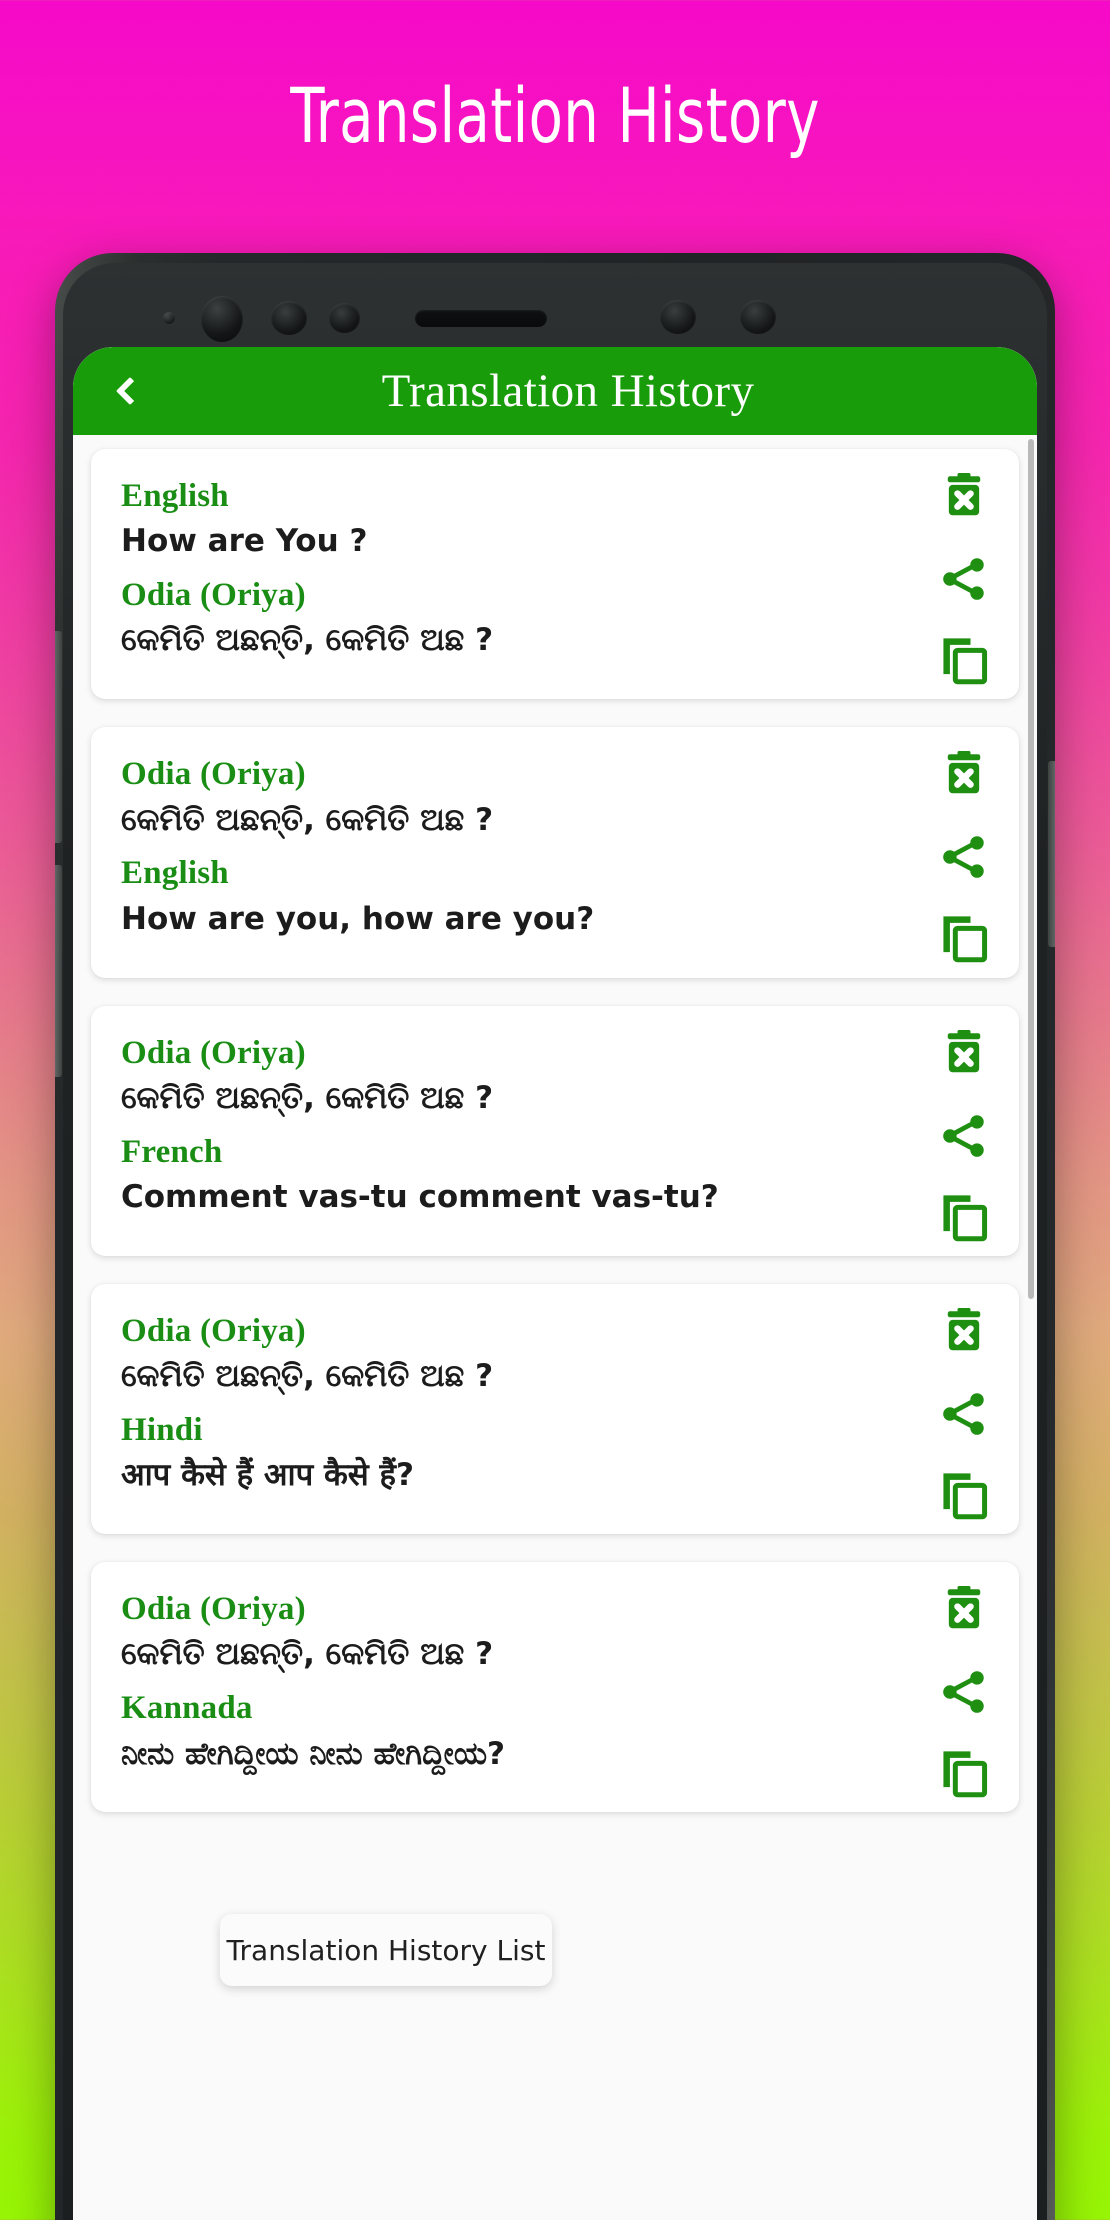 The image size is (1110, 2220). What do you see at coordinates (130, 391) in the screenshot?
I see `chevron-left-icon` at bounding box center [130, 391].